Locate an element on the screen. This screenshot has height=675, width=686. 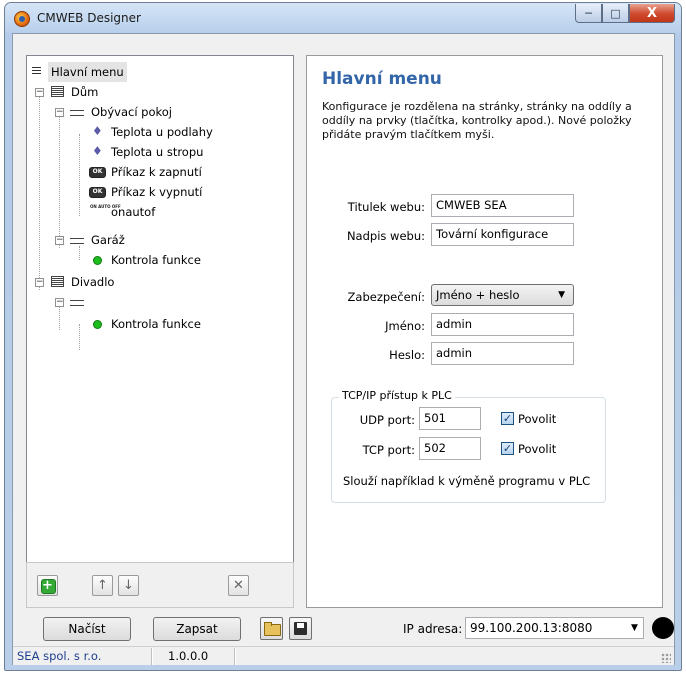
title-bar: CMWEB Designer ─ □ X is located at coordinates (343, 18).